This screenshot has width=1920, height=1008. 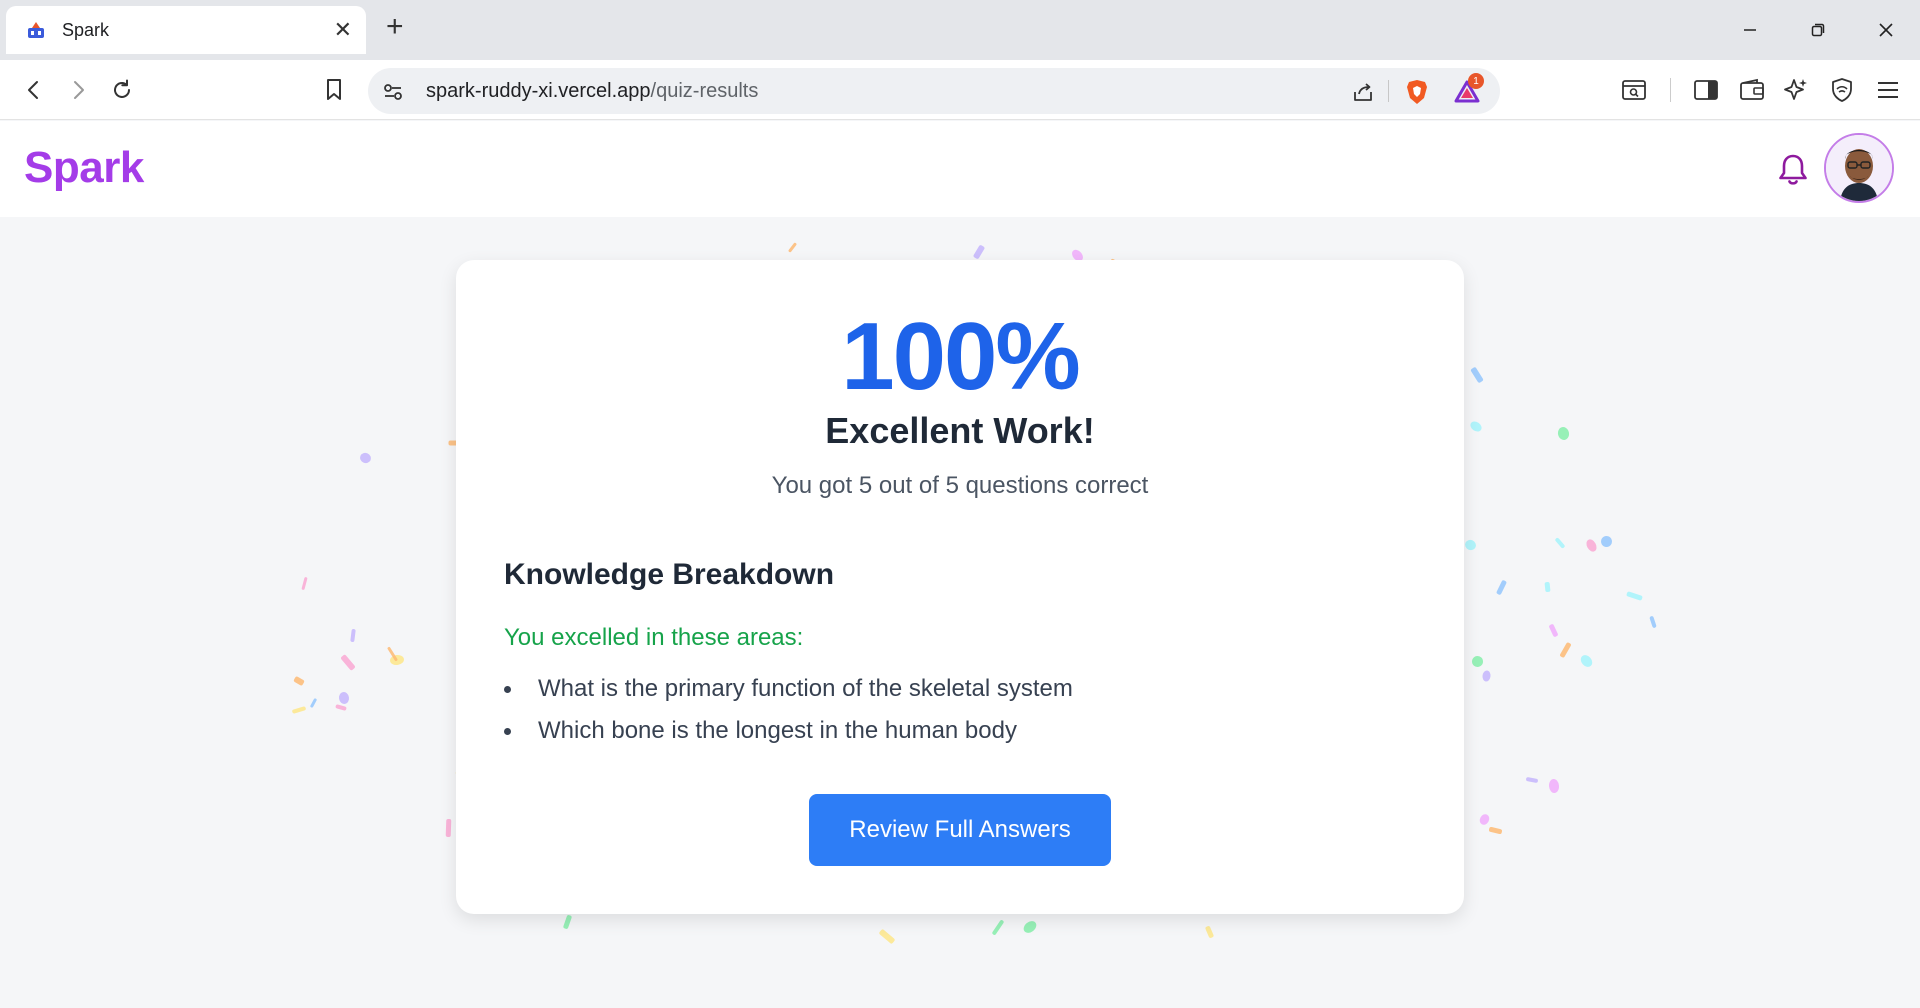 I want to click on restore-icon, so click(x=1818, y=30).